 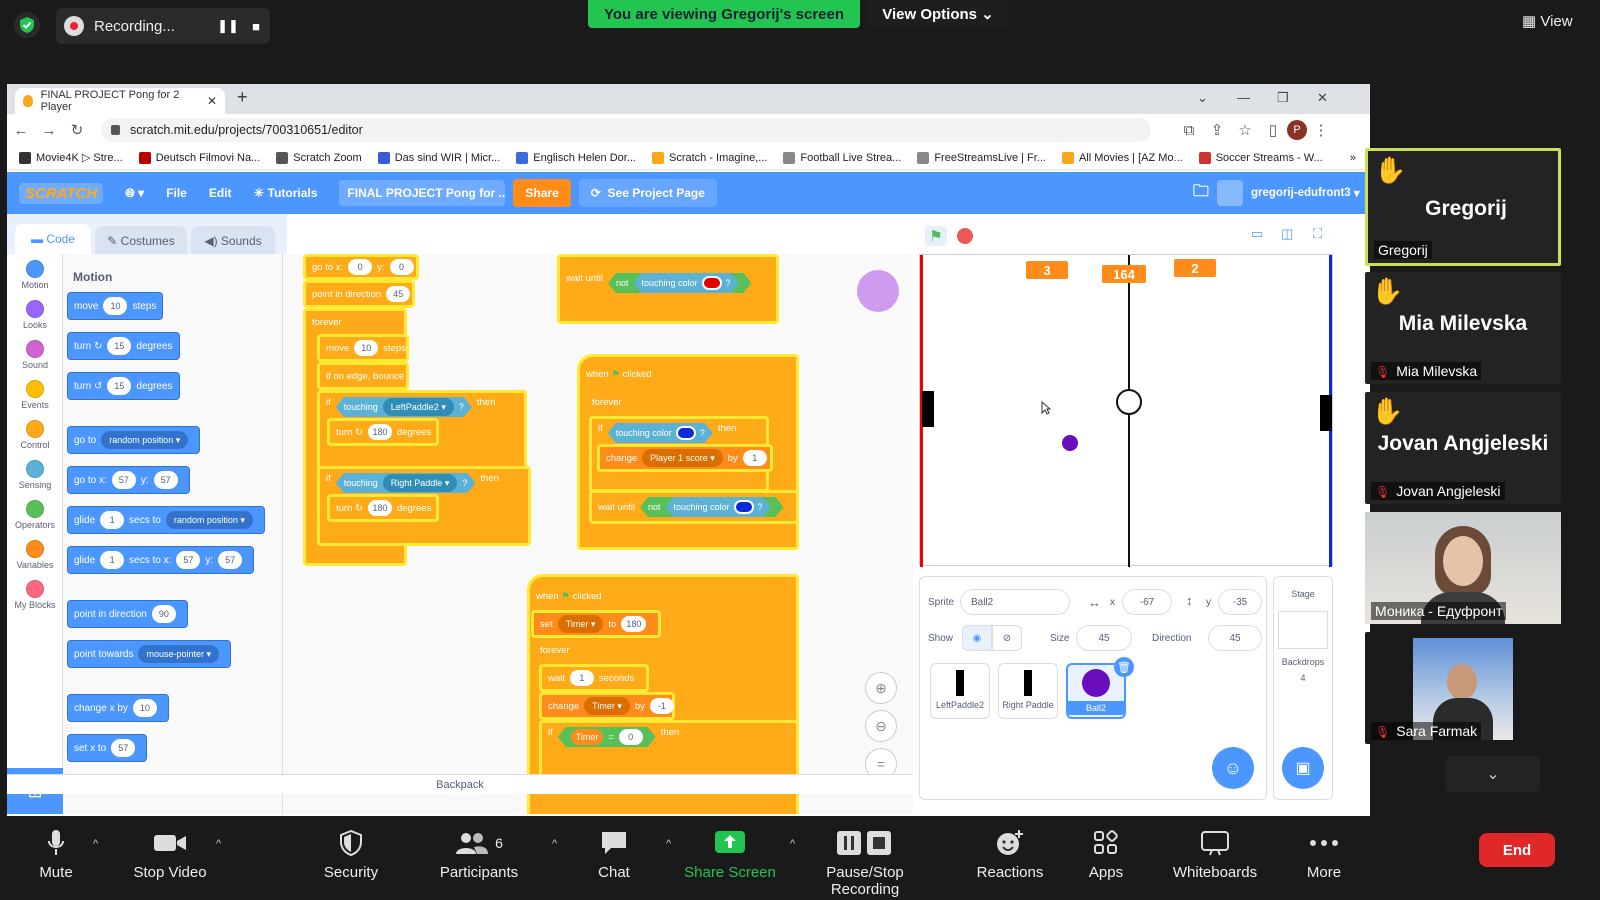 What do you see at coordinates (212, 101) in the screenshot?
I see `close-tab-icon: ✕` at bounding box center [212, 101].